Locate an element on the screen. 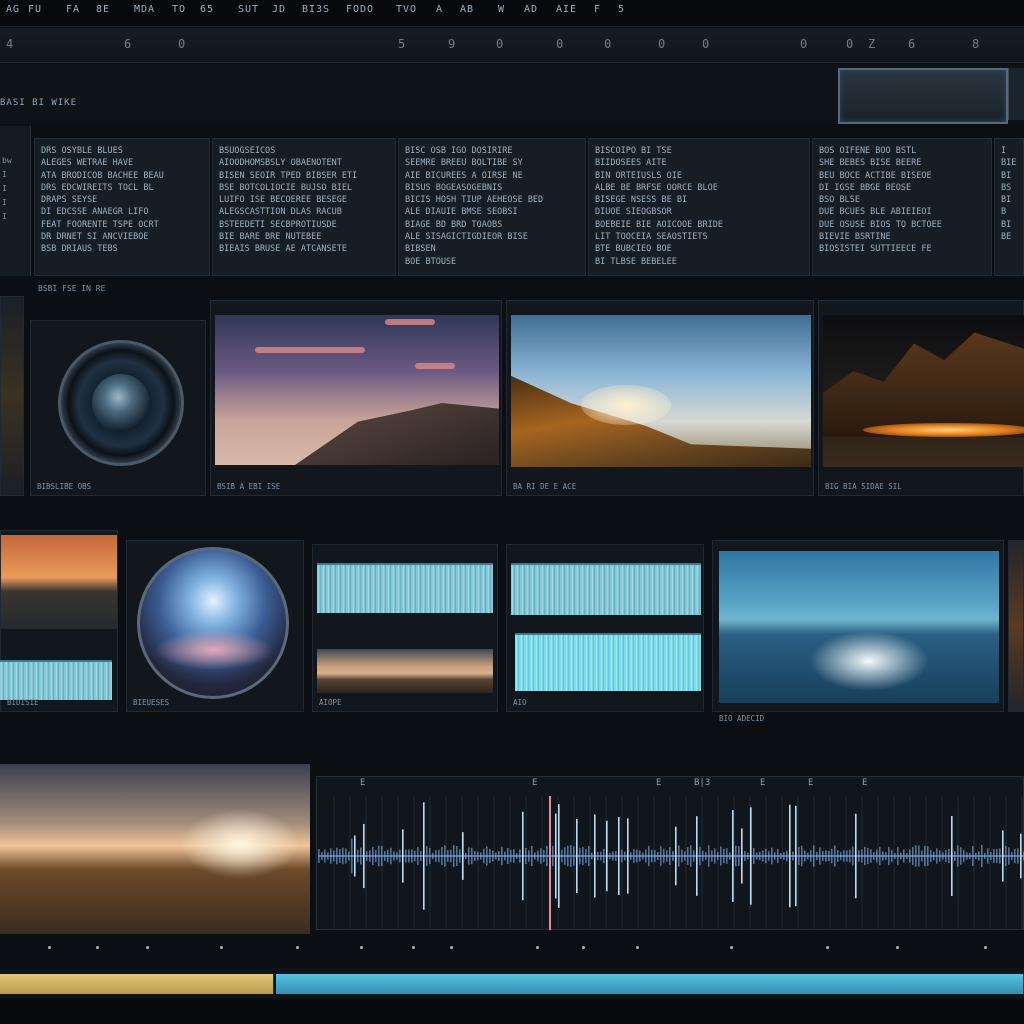 This screenshot has height=1024, width=1024. media-thumbnail: BIG BIA SIDAE SIL is located at coordinates (921, 398).